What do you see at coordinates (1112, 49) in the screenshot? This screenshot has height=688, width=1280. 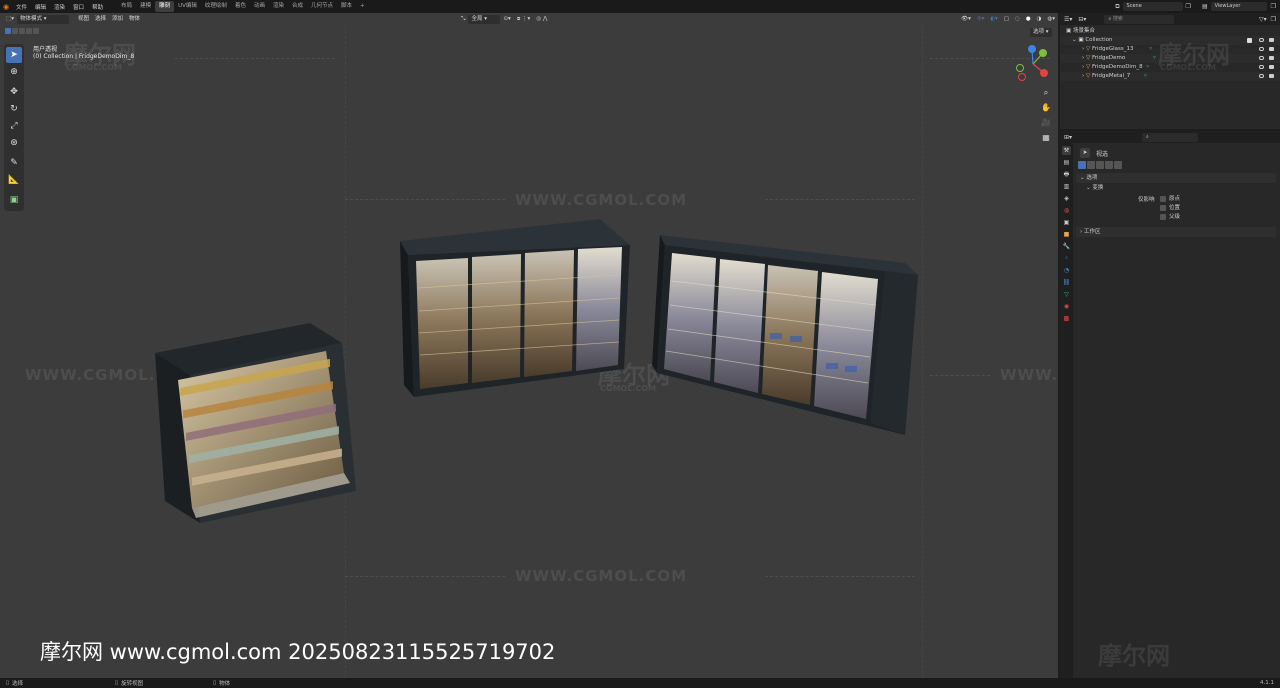 I see `object-label: FridgeGlass_13` at bounding box center [1112, 49].